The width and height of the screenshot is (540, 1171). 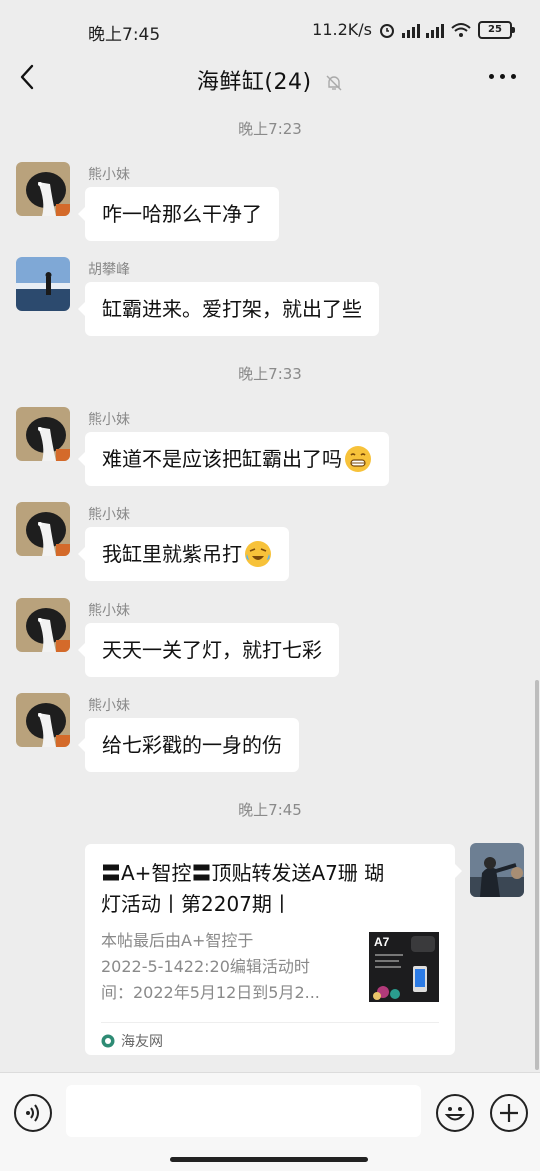 I want to click on smile-icon, so click(x=455, y=1114).